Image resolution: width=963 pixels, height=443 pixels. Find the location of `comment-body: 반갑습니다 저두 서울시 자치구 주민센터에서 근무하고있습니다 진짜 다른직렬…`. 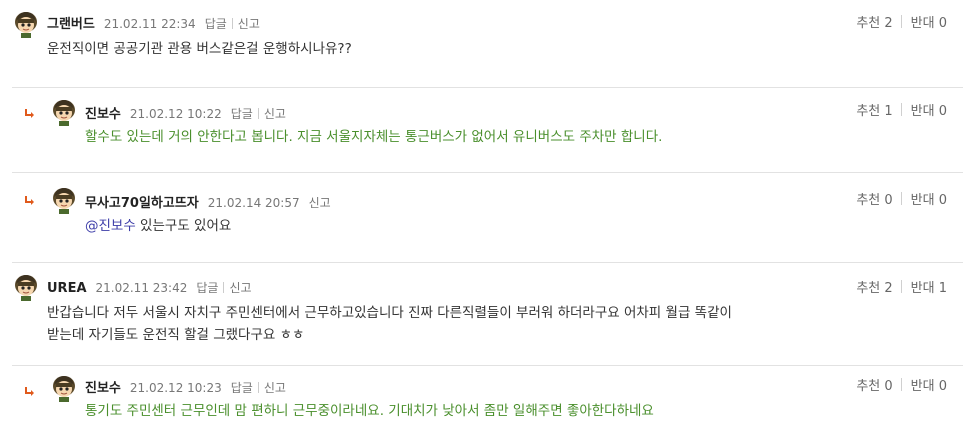

comment-body: 반갑습니다 저두 서울시 자치구 주민센터에서 근무하고있습니다 진짜 다른직렬… is located at coordinates (389, 324).